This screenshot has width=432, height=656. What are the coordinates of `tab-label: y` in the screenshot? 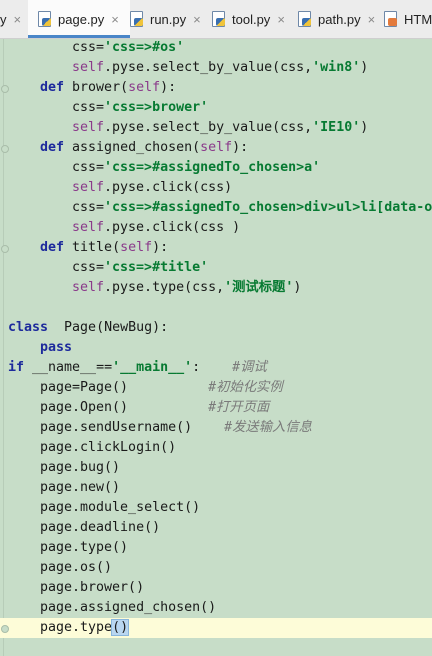 It's located at (3, 19).